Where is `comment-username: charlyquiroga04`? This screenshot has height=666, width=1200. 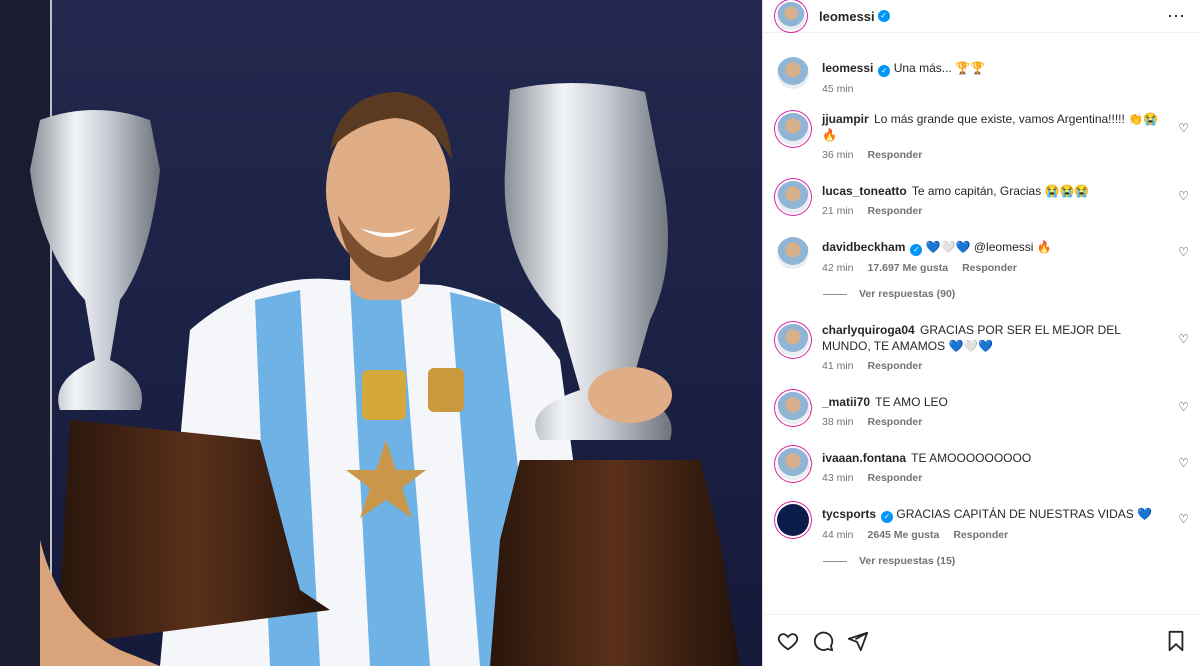
comment-username: charlyquiroga04 is located at coordinates (868, 330).